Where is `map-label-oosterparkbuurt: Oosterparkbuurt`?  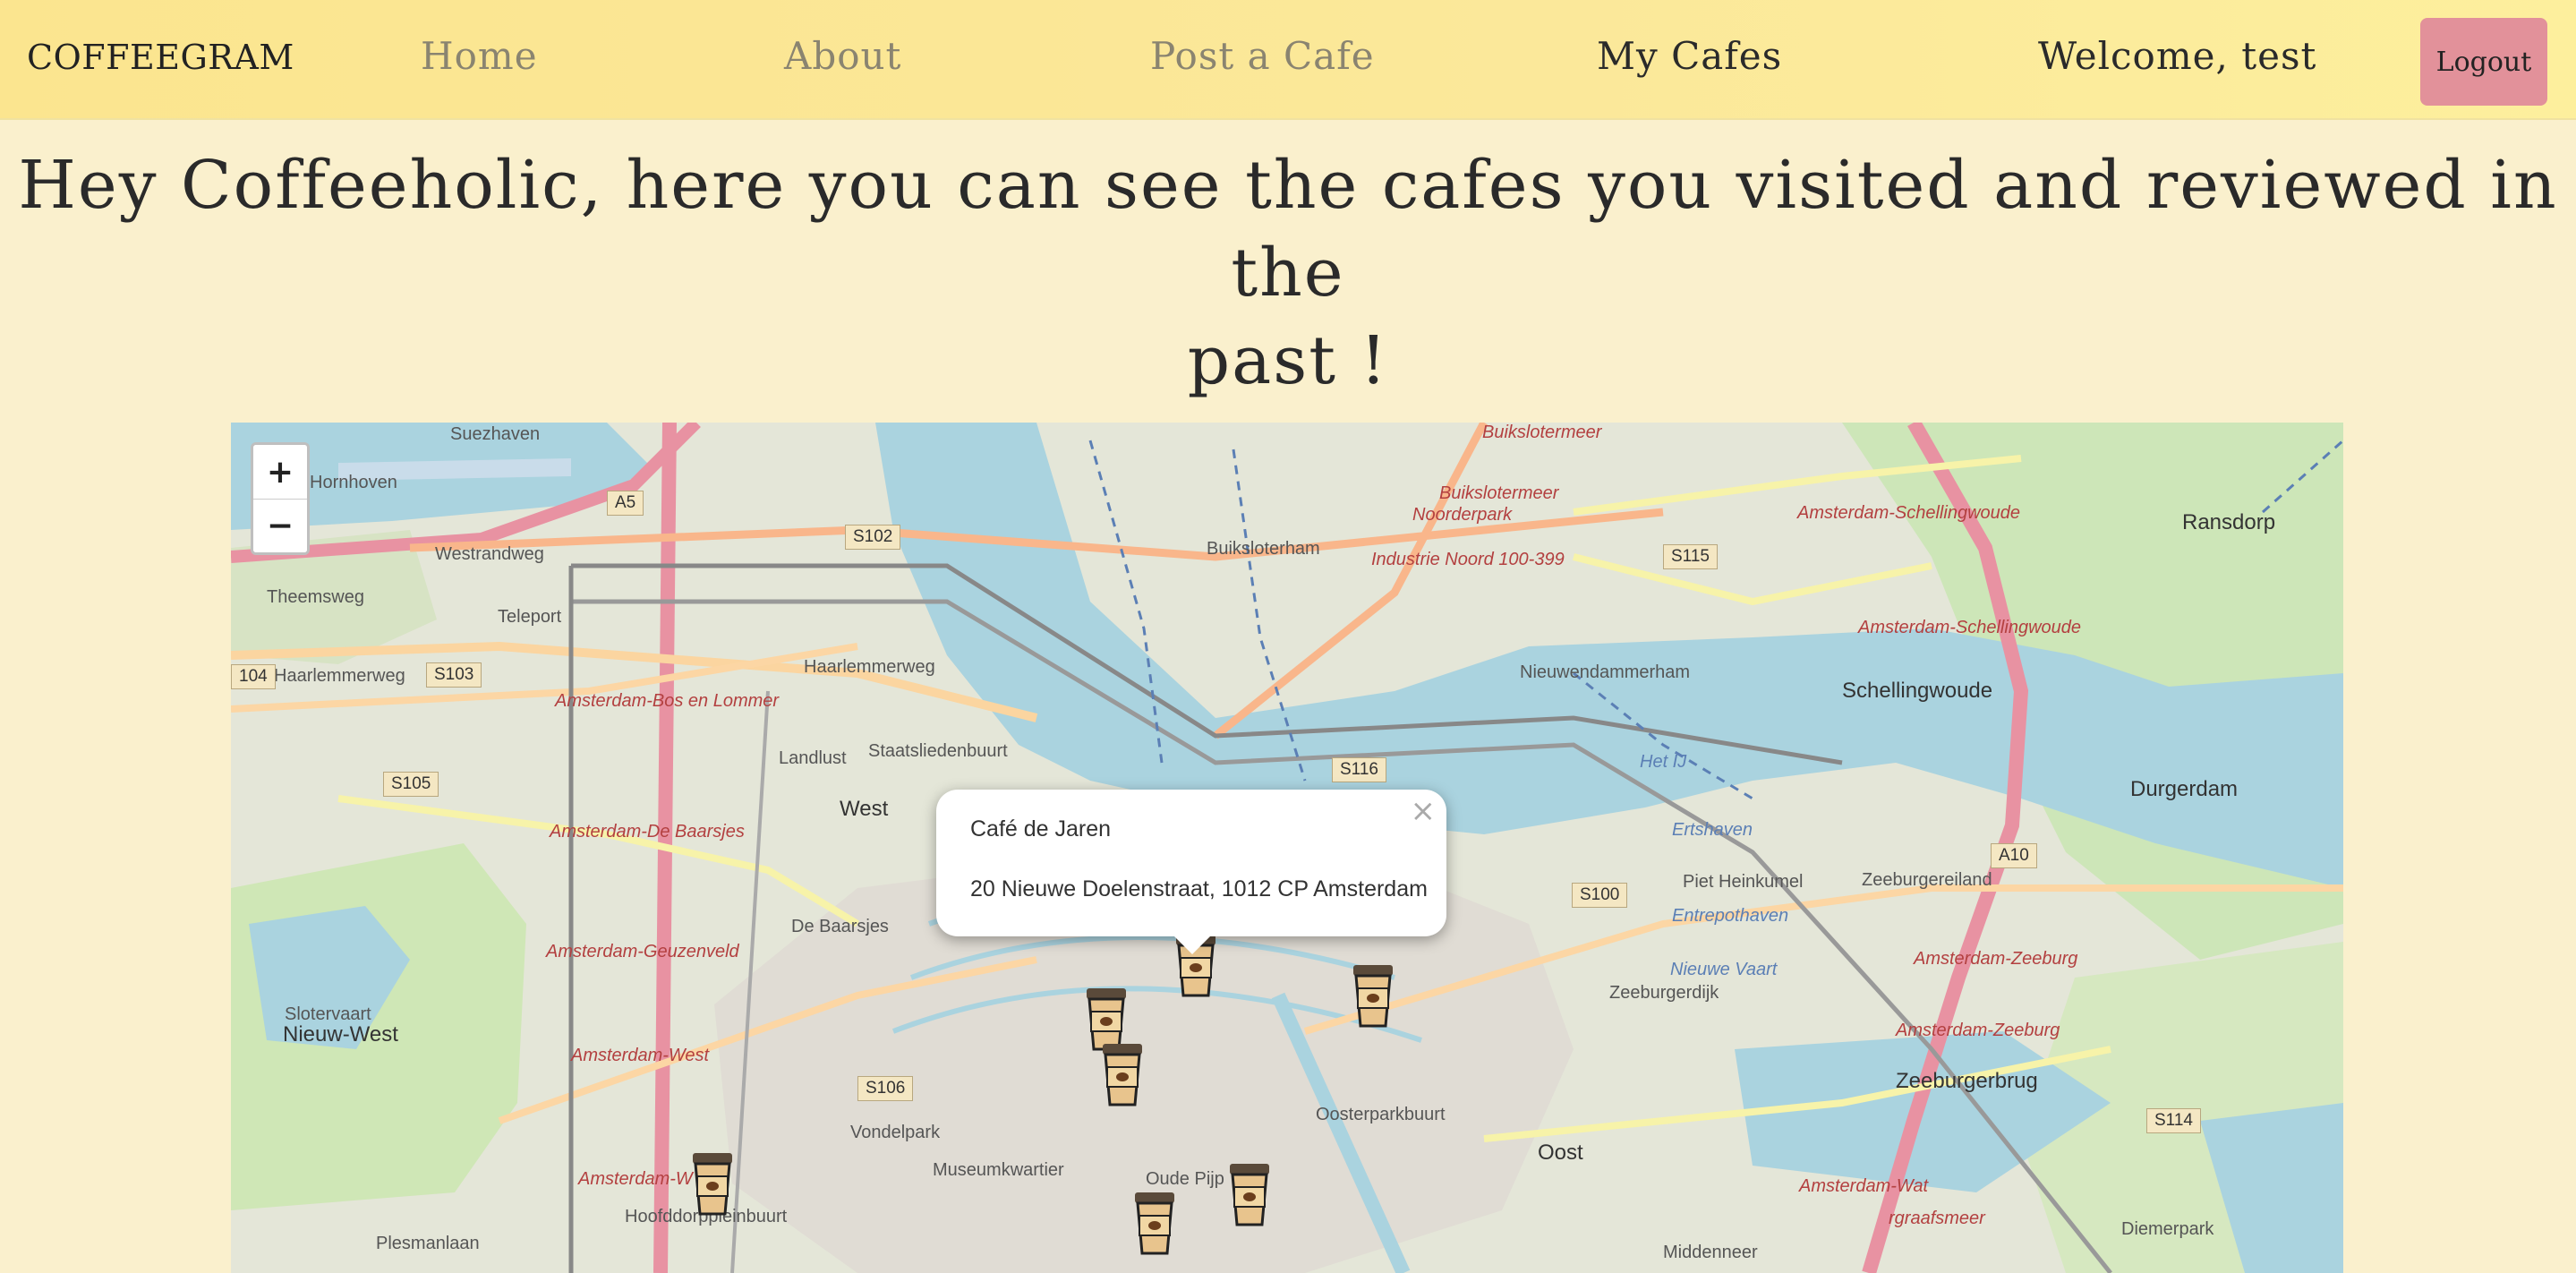
map-label-oosterparkbuurt: Oosterparkbuurt is located at coordinates (1381, 1114).